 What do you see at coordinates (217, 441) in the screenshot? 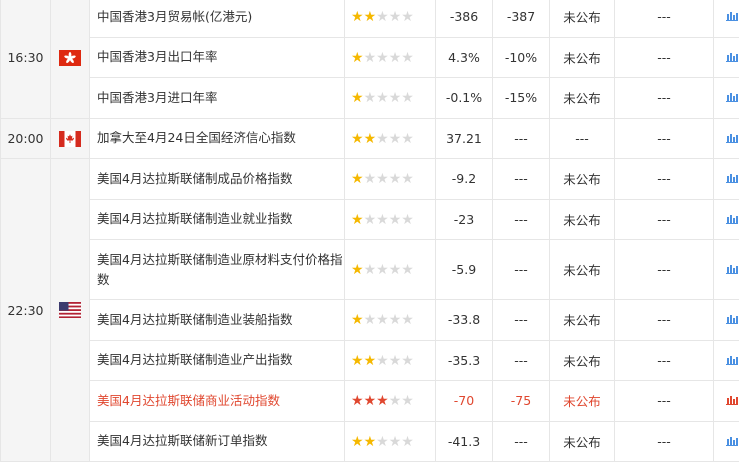
I see `indicator-name: 美国4月达拉斯联储新订单指数` at bounding box center [217, 441].